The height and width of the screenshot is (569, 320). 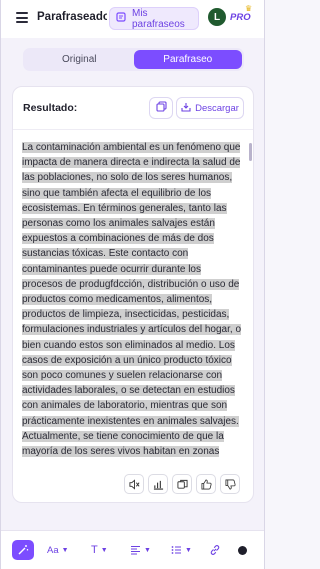 What do you see at coordinates (79, 59) in the screenshot?
I see `tab-original: Original` at bounding box center [79, 59].